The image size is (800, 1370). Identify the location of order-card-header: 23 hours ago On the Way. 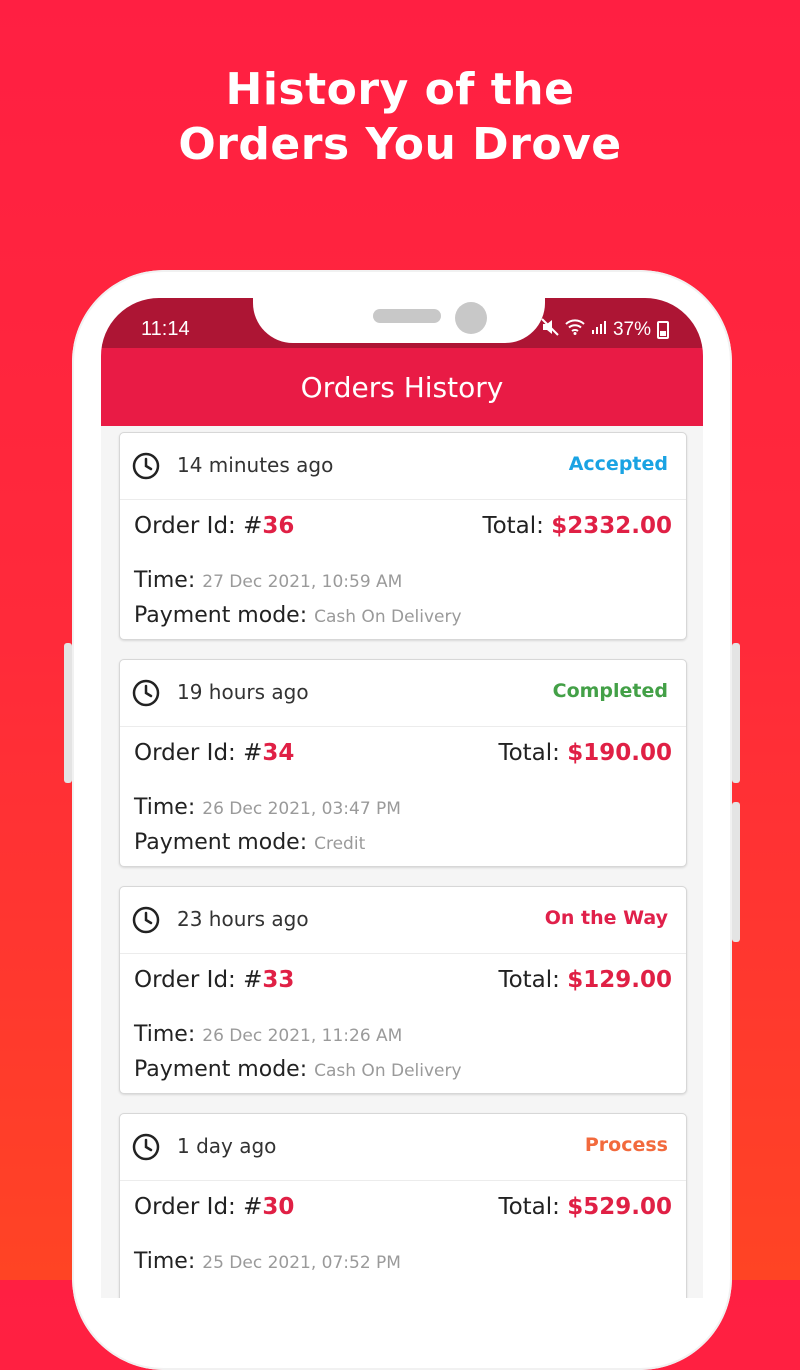
(403, 920).